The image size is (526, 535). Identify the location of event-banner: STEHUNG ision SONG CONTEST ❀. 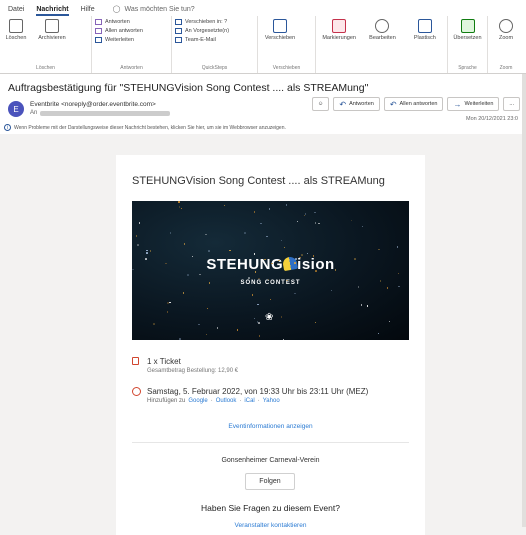
(270, 270).